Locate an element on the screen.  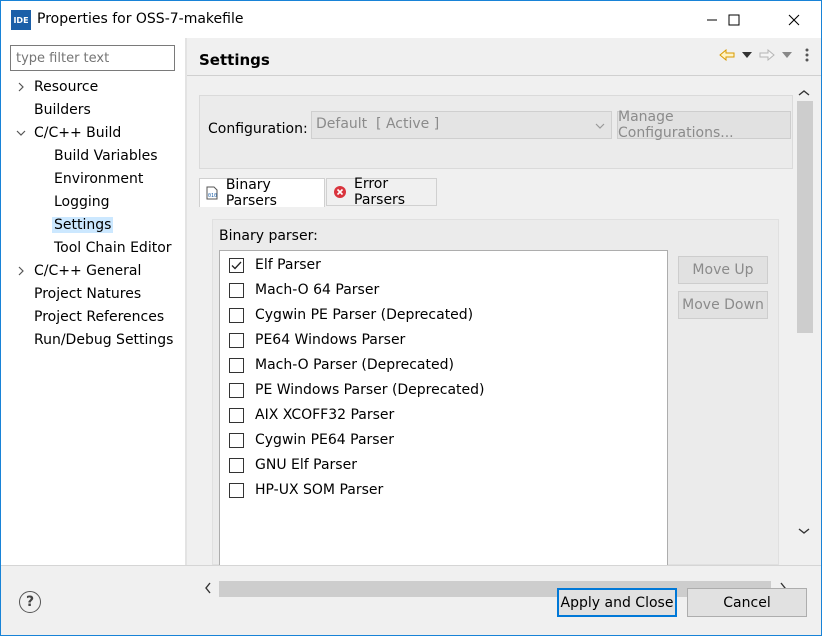
scroll-down-icon is located at coordinates (804, 531).